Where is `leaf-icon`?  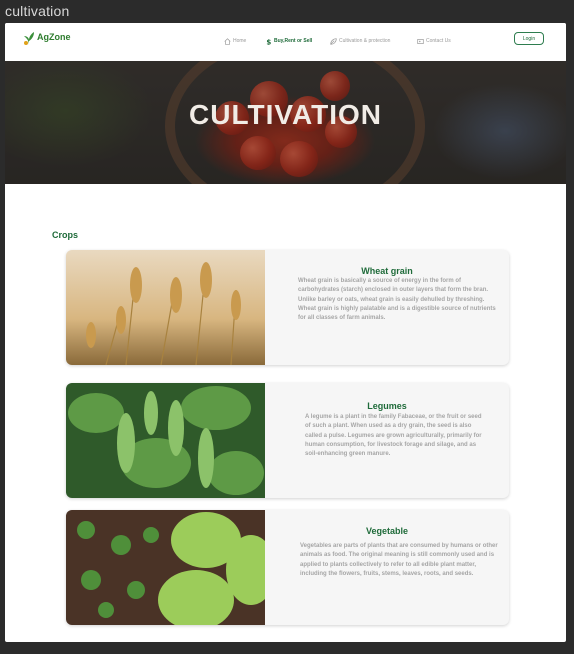 leaf-icon is located at coordinates (333, 41).